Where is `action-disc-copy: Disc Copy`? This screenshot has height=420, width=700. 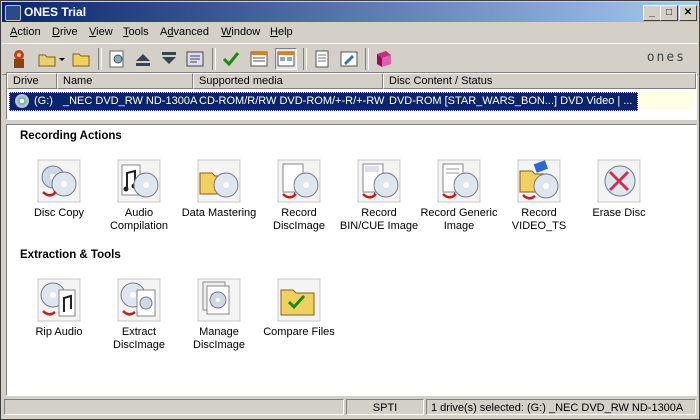
action-disc-copy: Disc Copy is located at coordinates (59, 189).